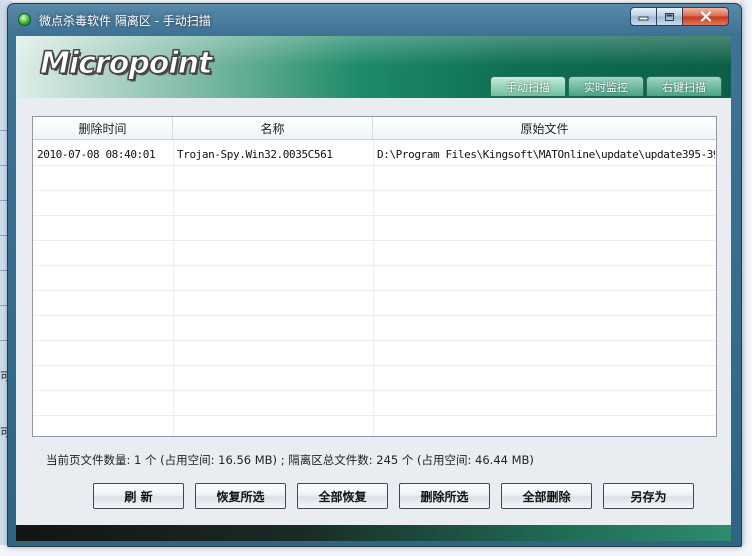 The height and width of the screenshot is (556, 752). Describe the element at coordinates (373, 67) in the screenshot. I see `header-banner: Micropoint 手动扫描 实时监控 右键扫描` at that location.